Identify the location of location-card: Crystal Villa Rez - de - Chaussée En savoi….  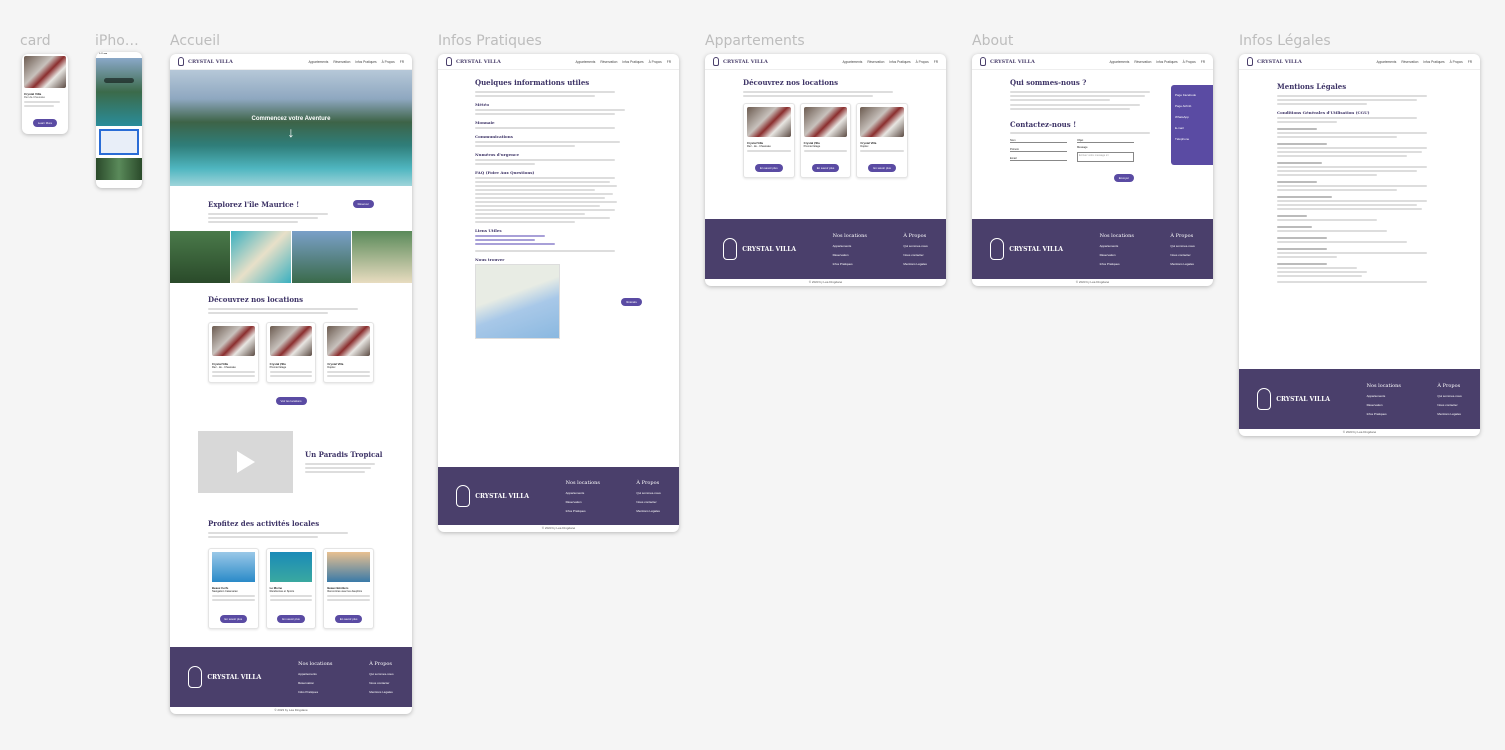
(769, 140).